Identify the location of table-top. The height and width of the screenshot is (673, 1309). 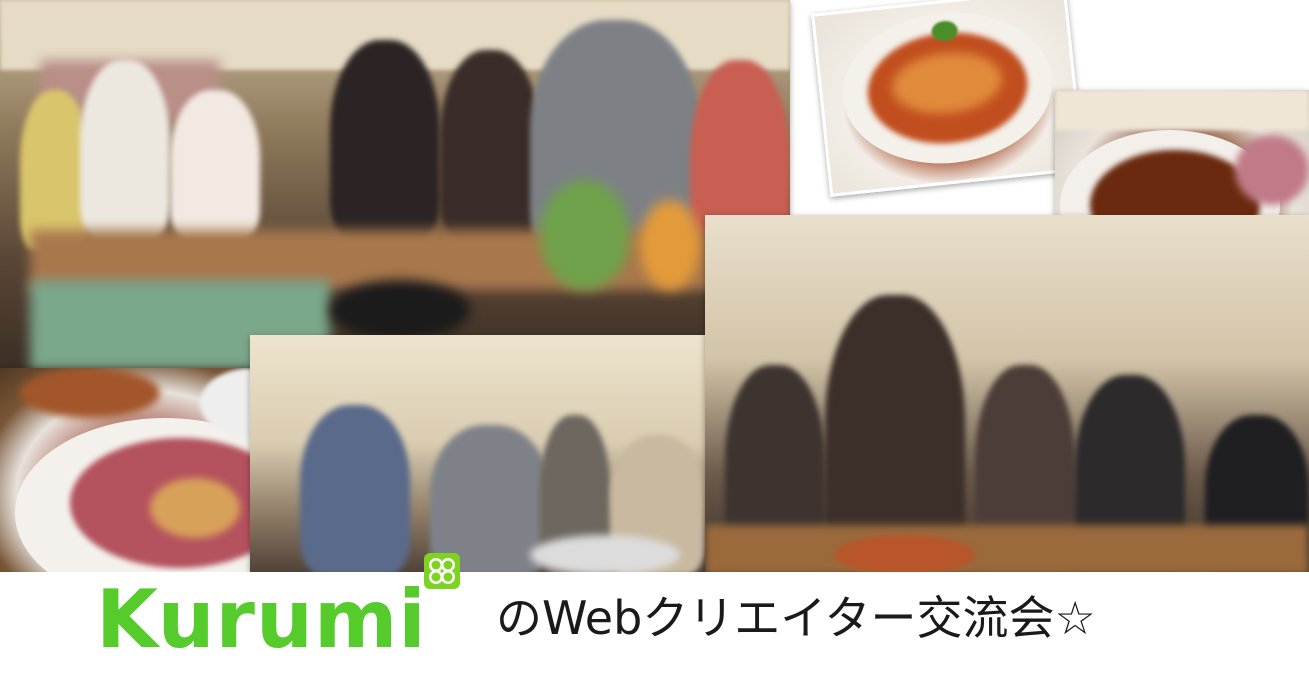
(1182, 110).